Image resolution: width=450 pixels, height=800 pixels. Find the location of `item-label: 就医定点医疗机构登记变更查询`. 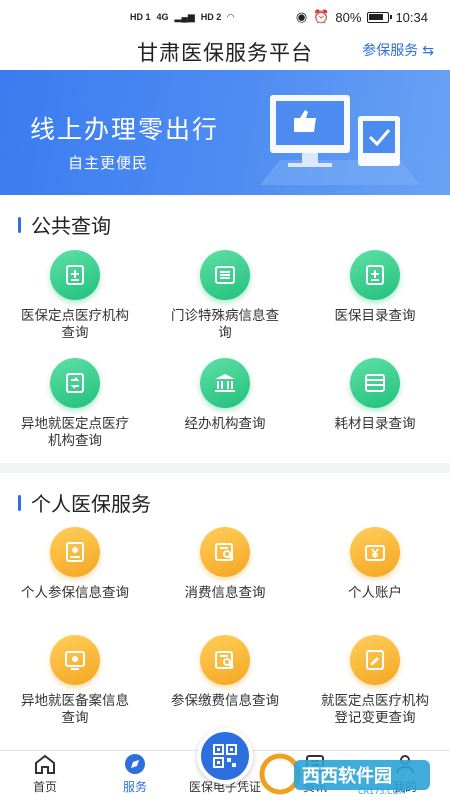

item-label: 就医定点医疗机构登记变更查询 is located at coordinates (375, 709).